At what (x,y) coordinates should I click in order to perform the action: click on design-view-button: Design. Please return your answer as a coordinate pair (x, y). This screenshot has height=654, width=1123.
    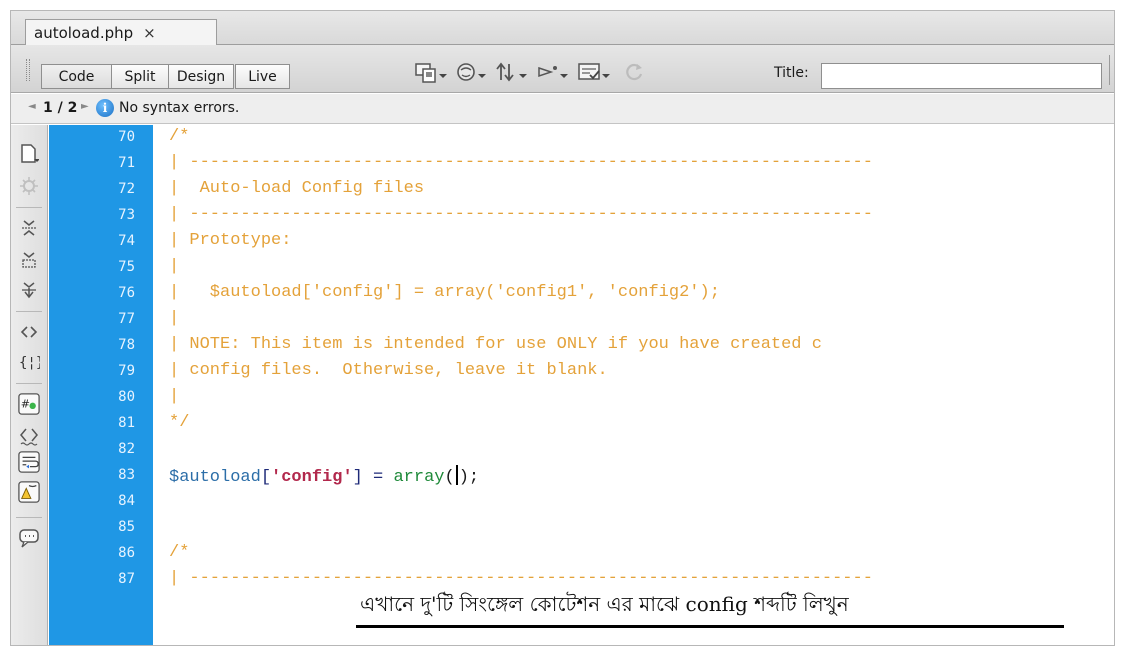
    Looking at the image, I should click on (201, 76).